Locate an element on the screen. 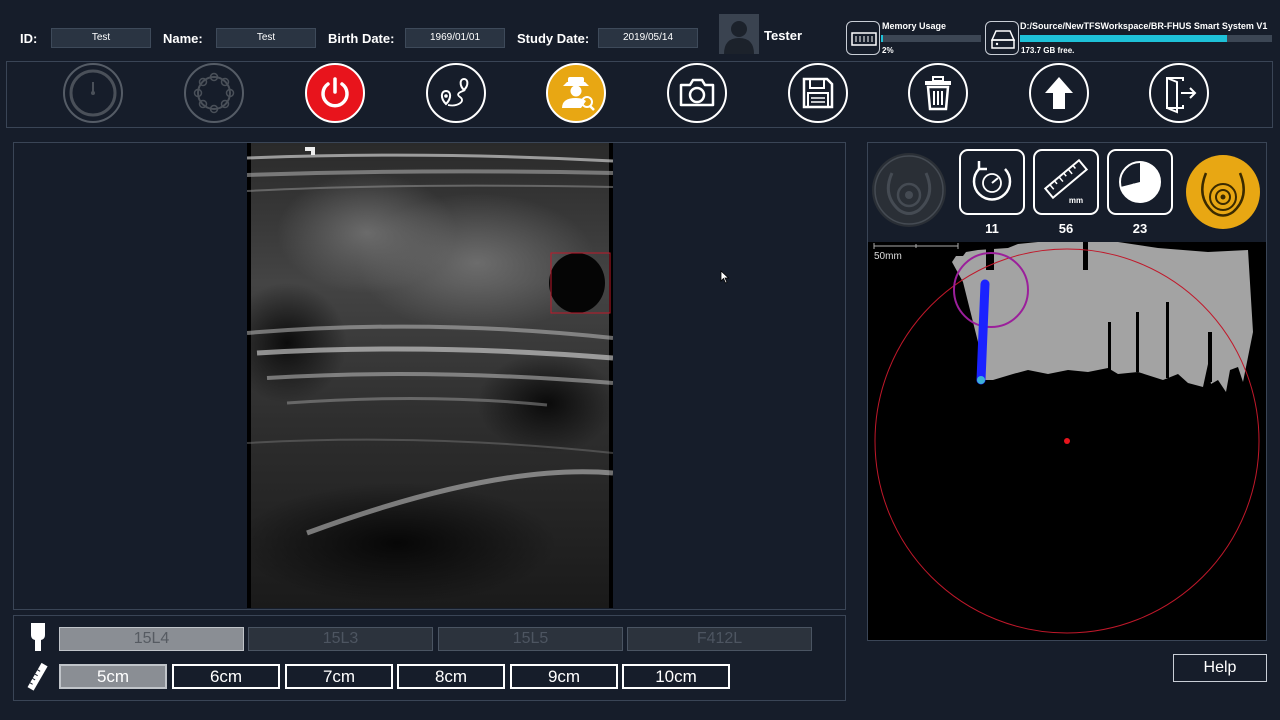 The width and height of the screenshot is (1280, 720). save-button is located at coordinates (818, 93).